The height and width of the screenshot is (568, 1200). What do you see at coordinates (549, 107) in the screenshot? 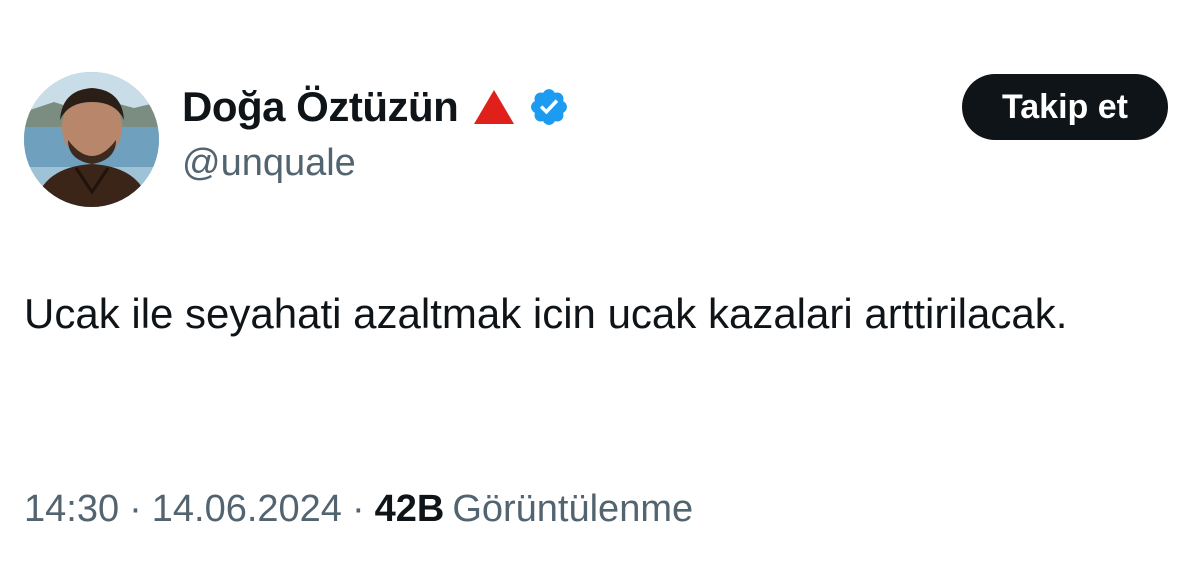
I see `verified-badge-icon` at bounding box center [549, 107].